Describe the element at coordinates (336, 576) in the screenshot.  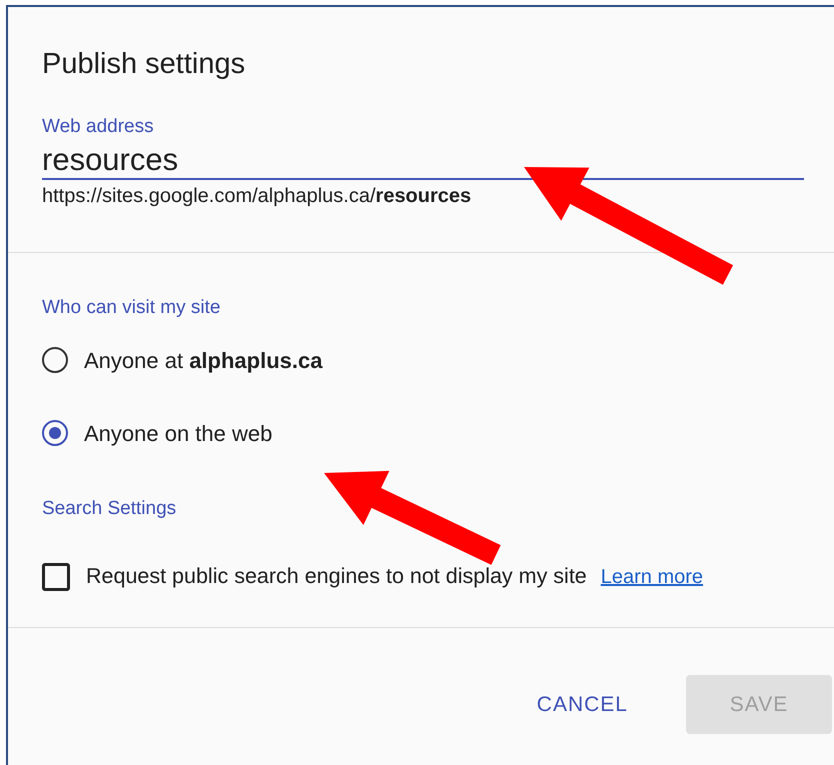
I see `checkbox-label: Request public search engines to not display my site` at that location.